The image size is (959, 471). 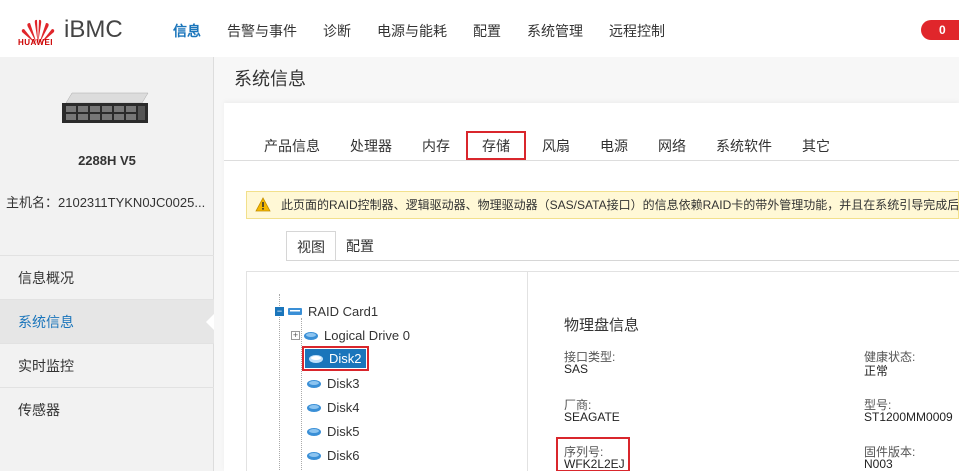 I want to click on tree-guide-line, so click(x=279, y=382).